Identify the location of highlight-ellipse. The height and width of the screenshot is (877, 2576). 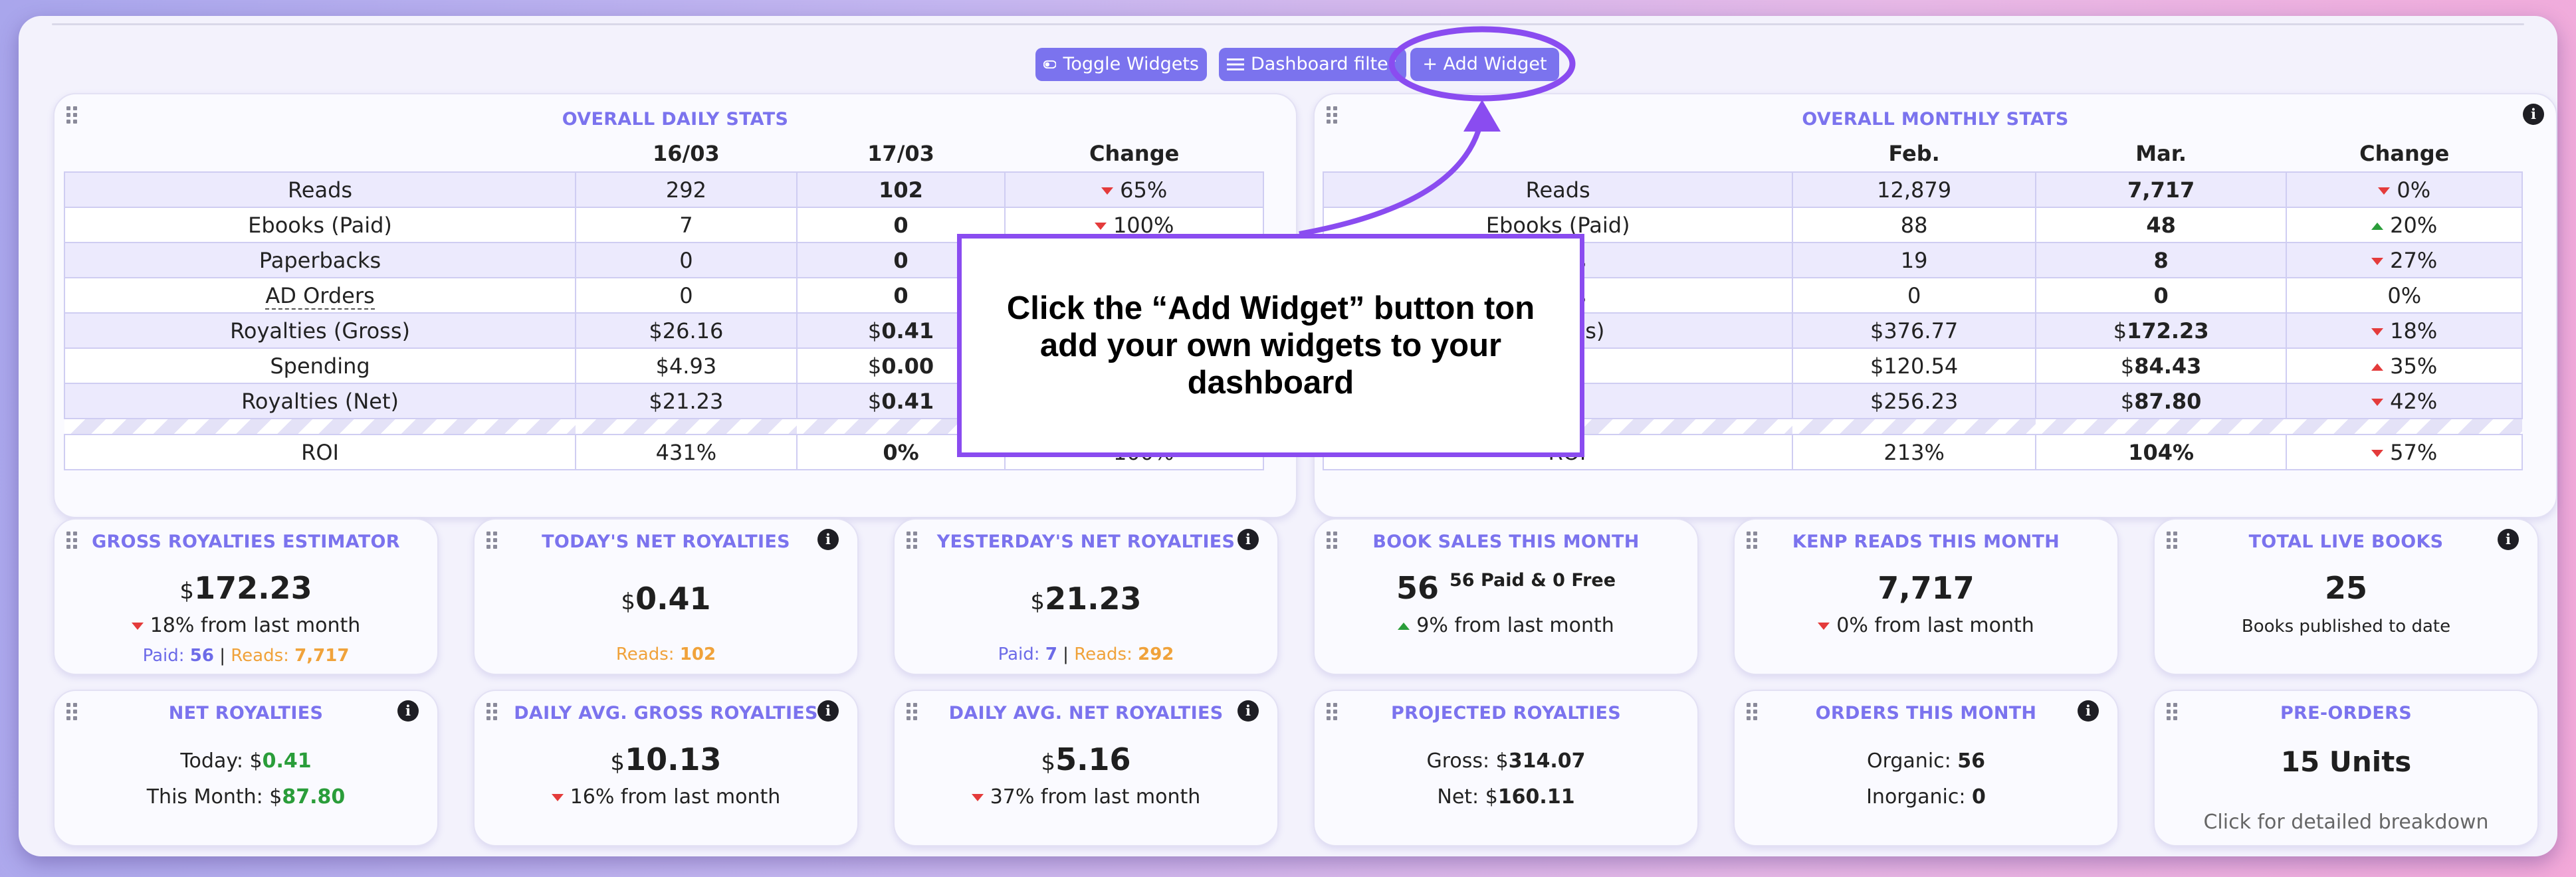
(1482, 64).